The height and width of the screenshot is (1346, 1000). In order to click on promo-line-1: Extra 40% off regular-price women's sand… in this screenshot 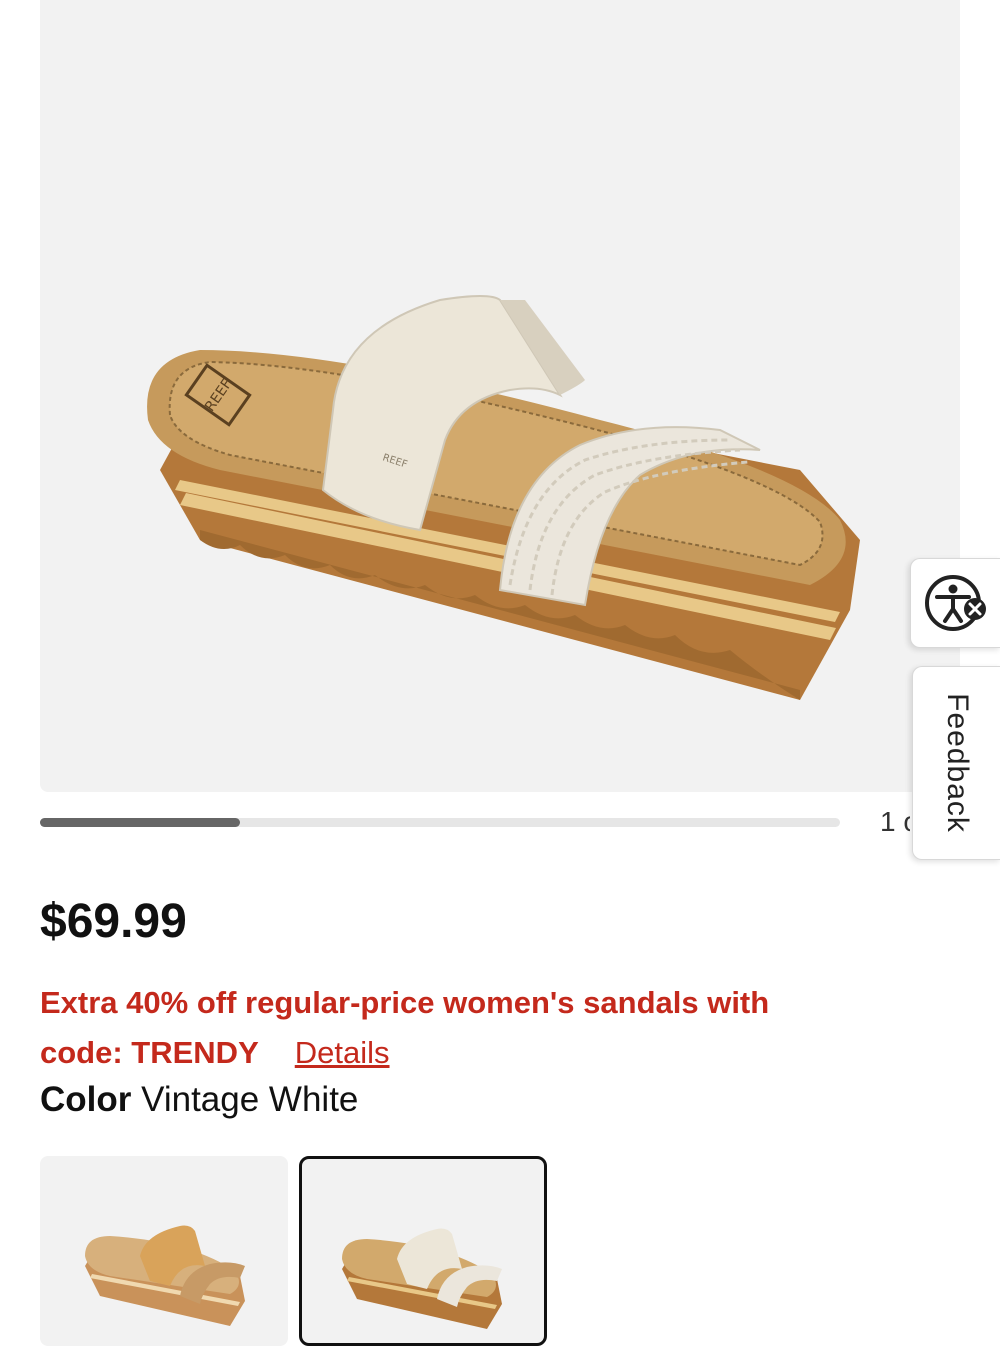, I will do `click(405, 1002)`.